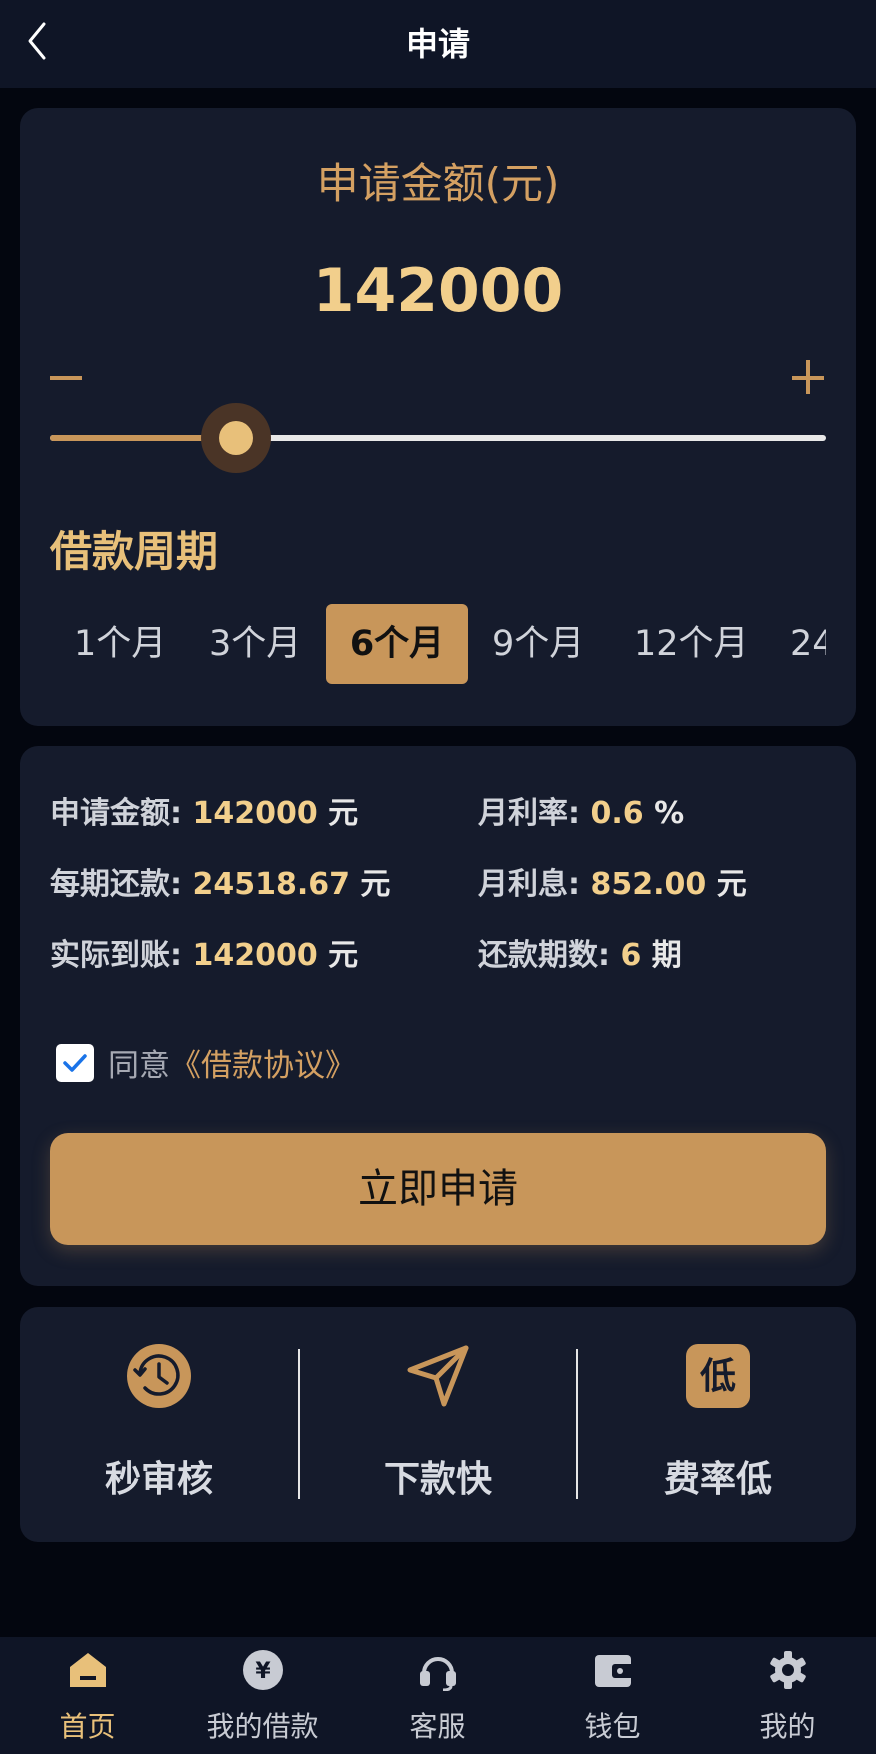  What do you see at coordinates (255, 813) in the screenshot?
I see `apply-amount-value: 142000` at bounding box center [255, 813].